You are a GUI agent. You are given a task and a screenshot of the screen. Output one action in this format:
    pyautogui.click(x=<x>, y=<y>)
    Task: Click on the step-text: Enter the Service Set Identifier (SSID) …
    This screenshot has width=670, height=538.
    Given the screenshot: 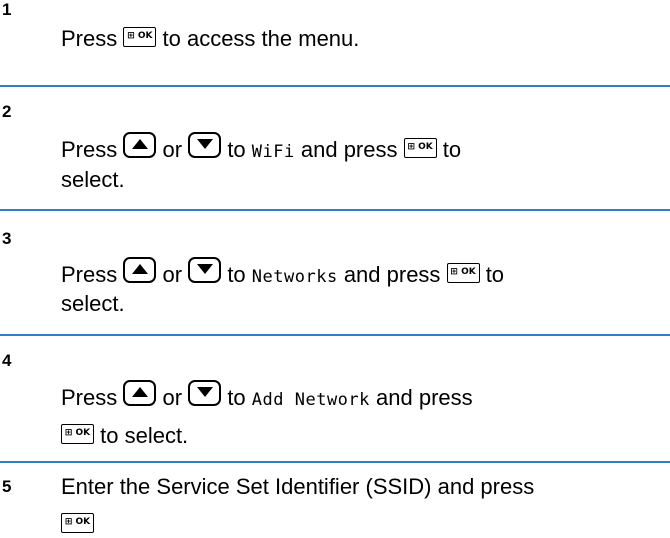 What is the action you would take?
    pyautogui.click(x=298, y=486)
    